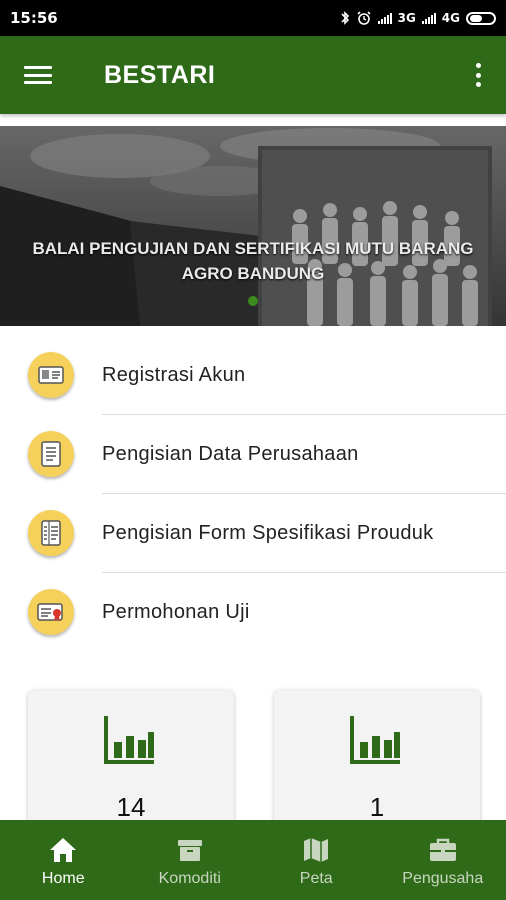  Describe the element at coordinates (316, 850) in the screenshot. I see `map-icon` at that location.